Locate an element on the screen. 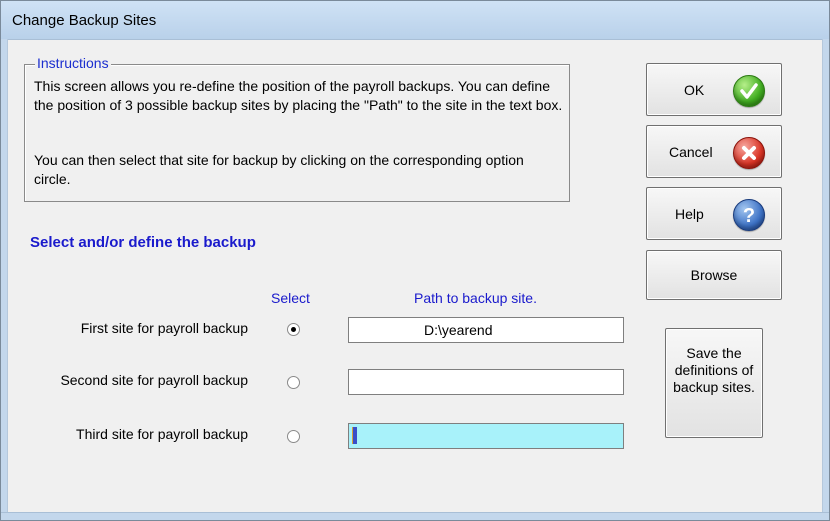 This screenshot has height=521, width=830. window-title: Change Backup Sites is located at coordinates (84, 20).